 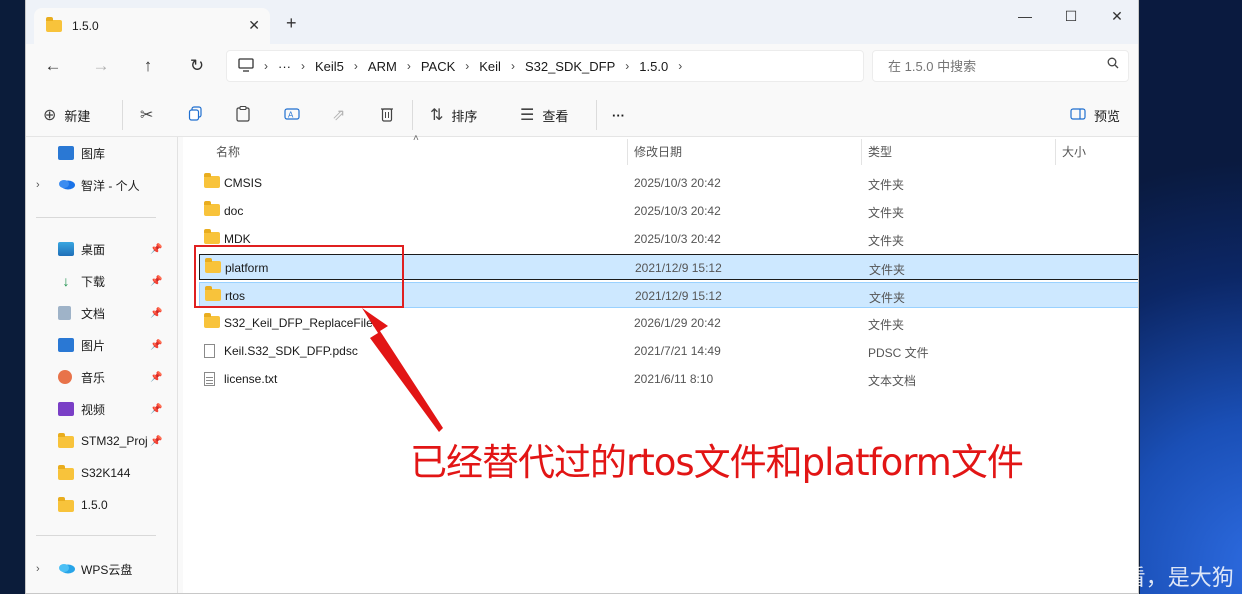 I want to click on sidebar-item-music: 音乐 📌, so click(x=96, y=377).